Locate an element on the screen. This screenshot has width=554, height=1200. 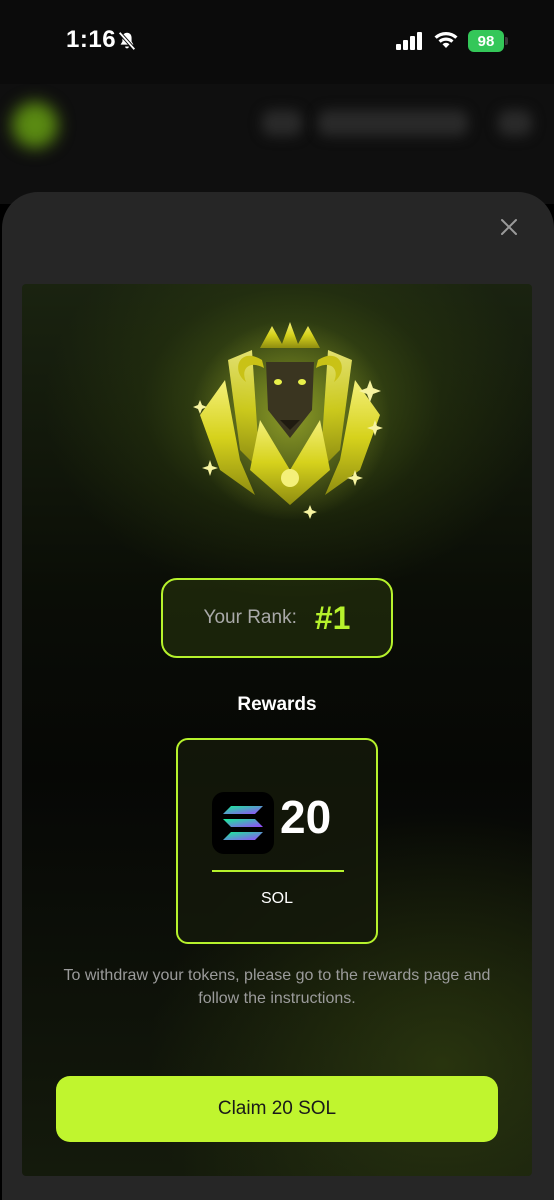
battery-level: 98 is located at coordinates (486, 41).